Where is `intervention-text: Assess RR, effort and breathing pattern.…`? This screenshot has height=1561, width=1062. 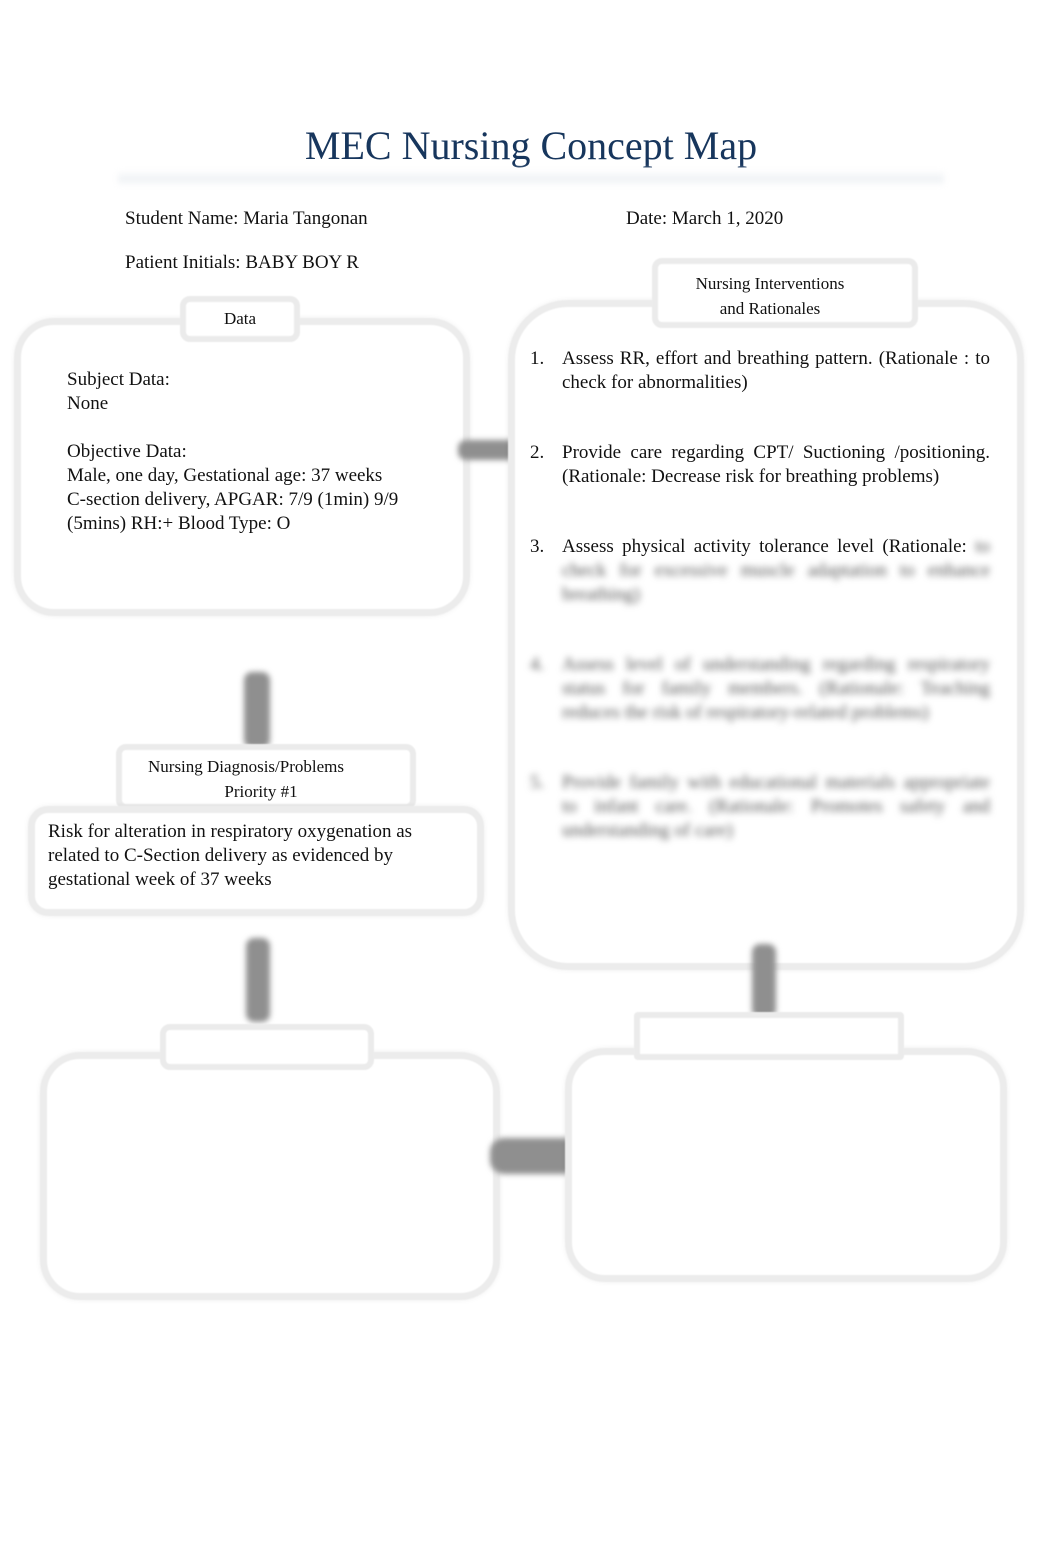 intervention-text: Assess RR, effort and breathing pattern.… is located at coordinates (776, 370).